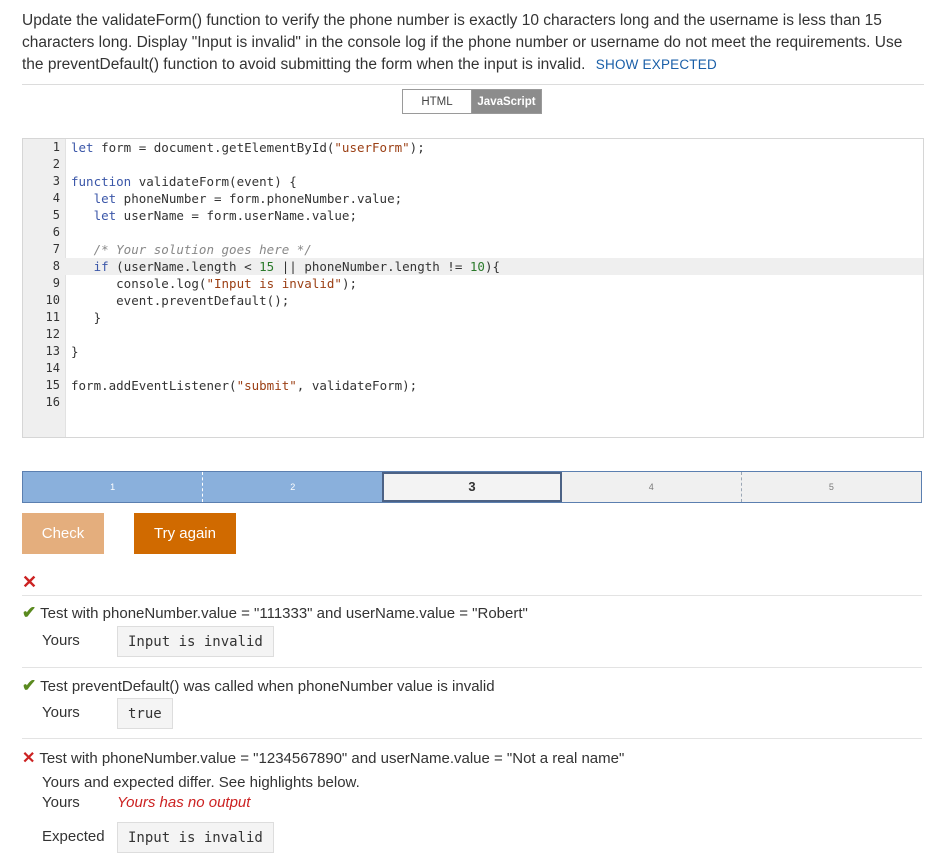  I want to click on level-3-segment: 3, so click(472, 487).